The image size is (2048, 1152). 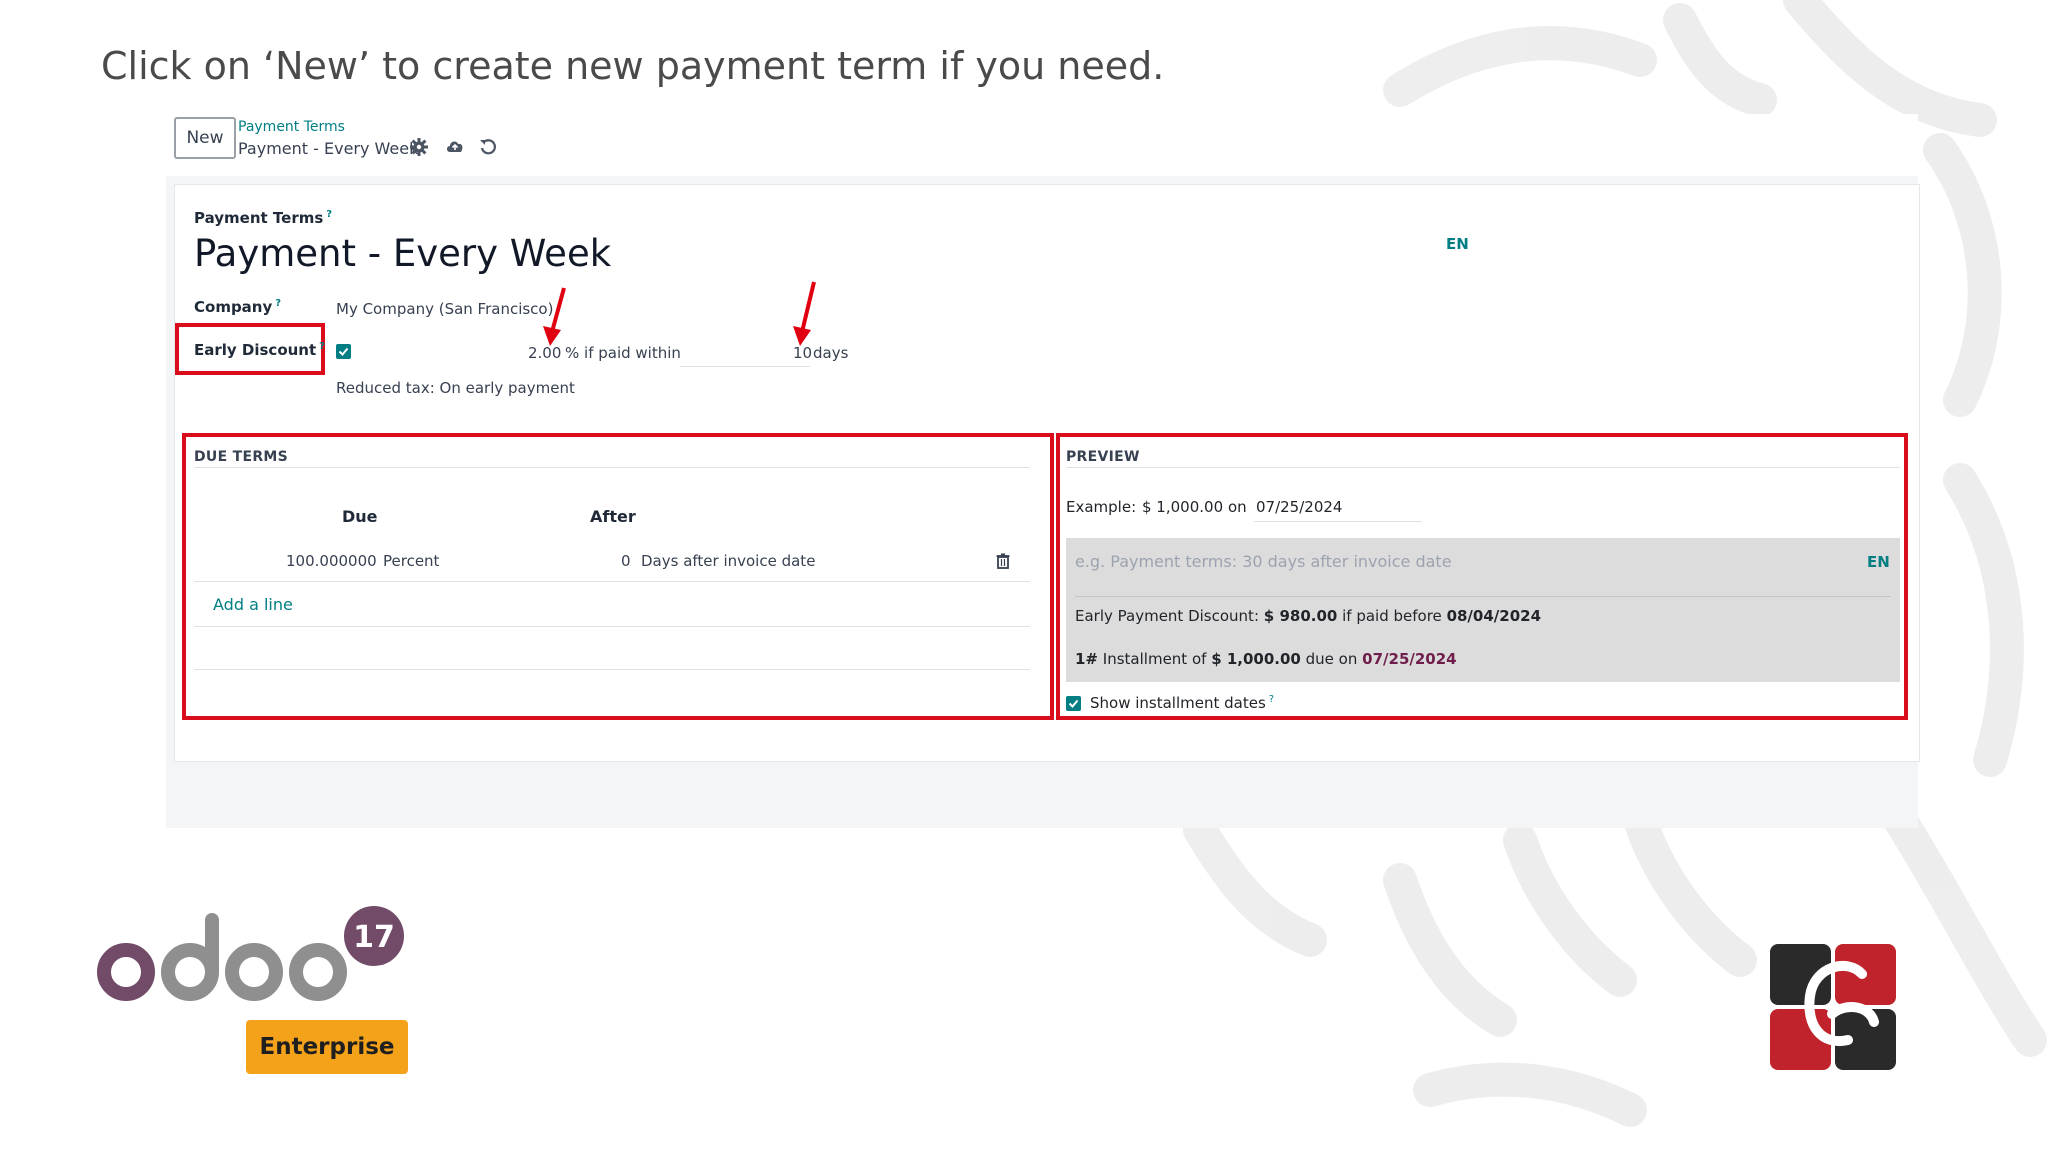 What do you see at coordinates (253, 604) in the screenshot?
I see `add-a-line-link: Add a line` at bounding box center [253, 604].